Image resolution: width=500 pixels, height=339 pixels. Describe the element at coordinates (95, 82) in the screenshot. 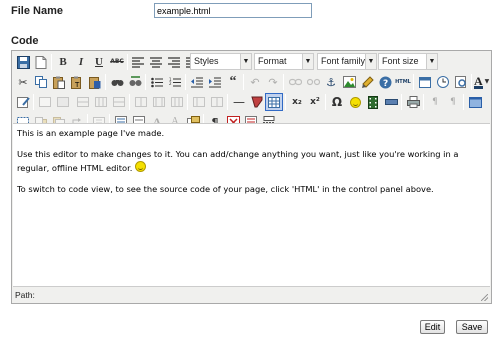

I see `paste-word-icon` at that location.